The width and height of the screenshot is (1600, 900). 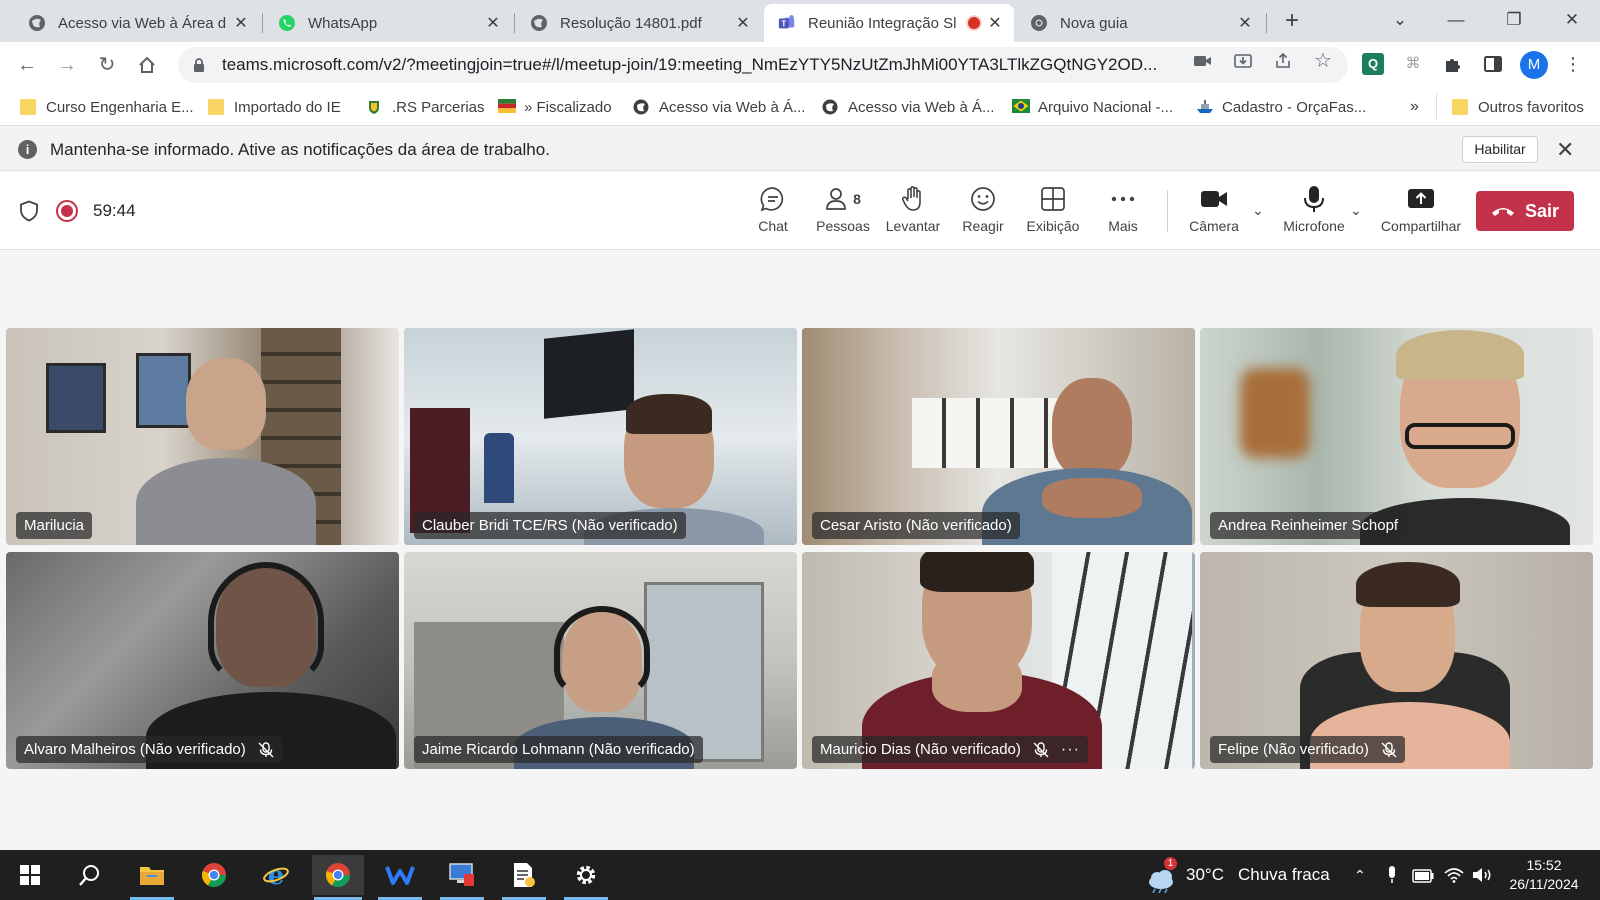 I want to click on document-icon, so click(x=524, y=877).